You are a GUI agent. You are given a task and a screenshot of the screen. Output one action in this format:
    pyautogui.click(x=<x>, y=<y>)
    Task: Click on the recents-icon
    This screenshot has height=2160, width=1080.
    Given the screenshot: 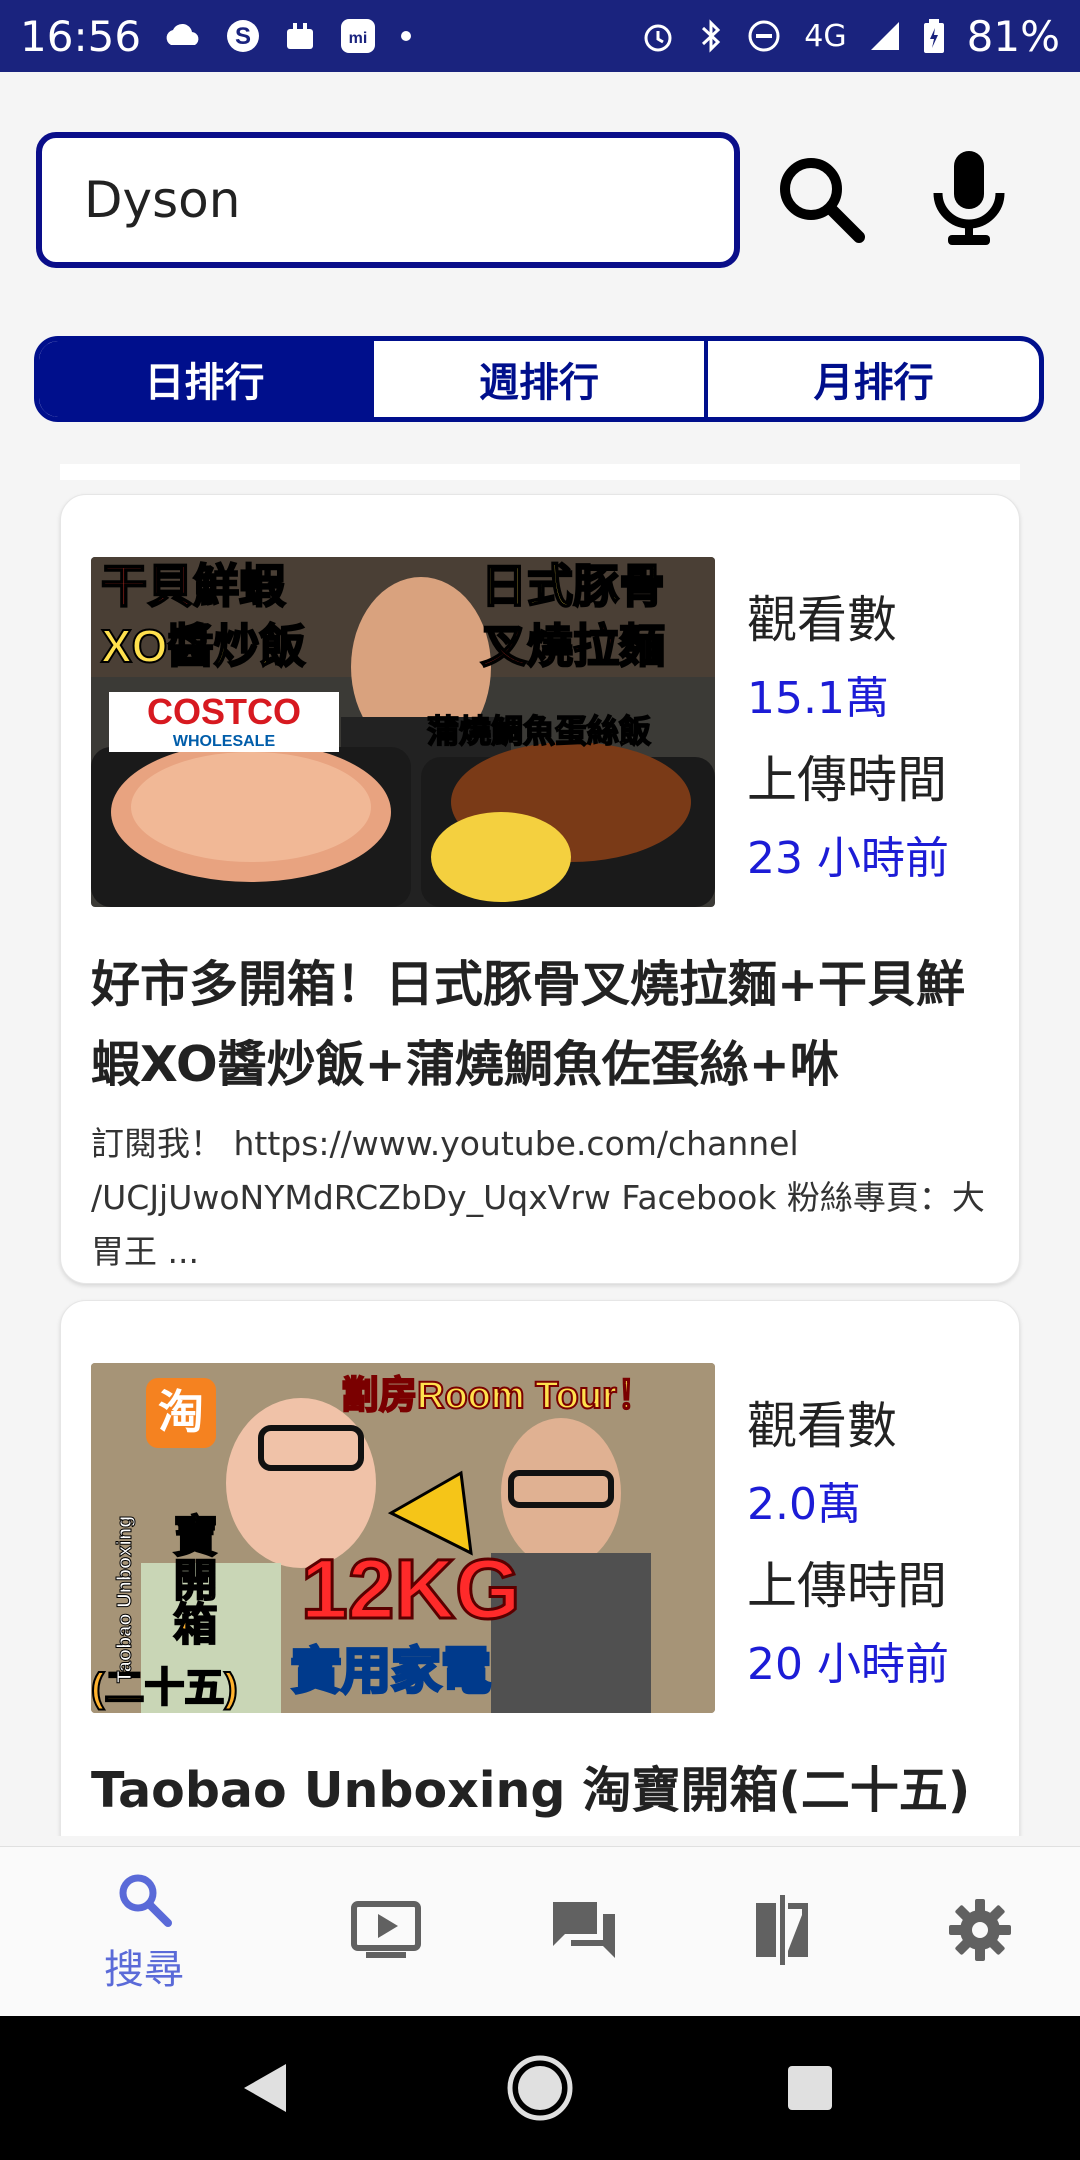 What is the action you would take?
    pyautogui.click(x=810, y=2090)
    